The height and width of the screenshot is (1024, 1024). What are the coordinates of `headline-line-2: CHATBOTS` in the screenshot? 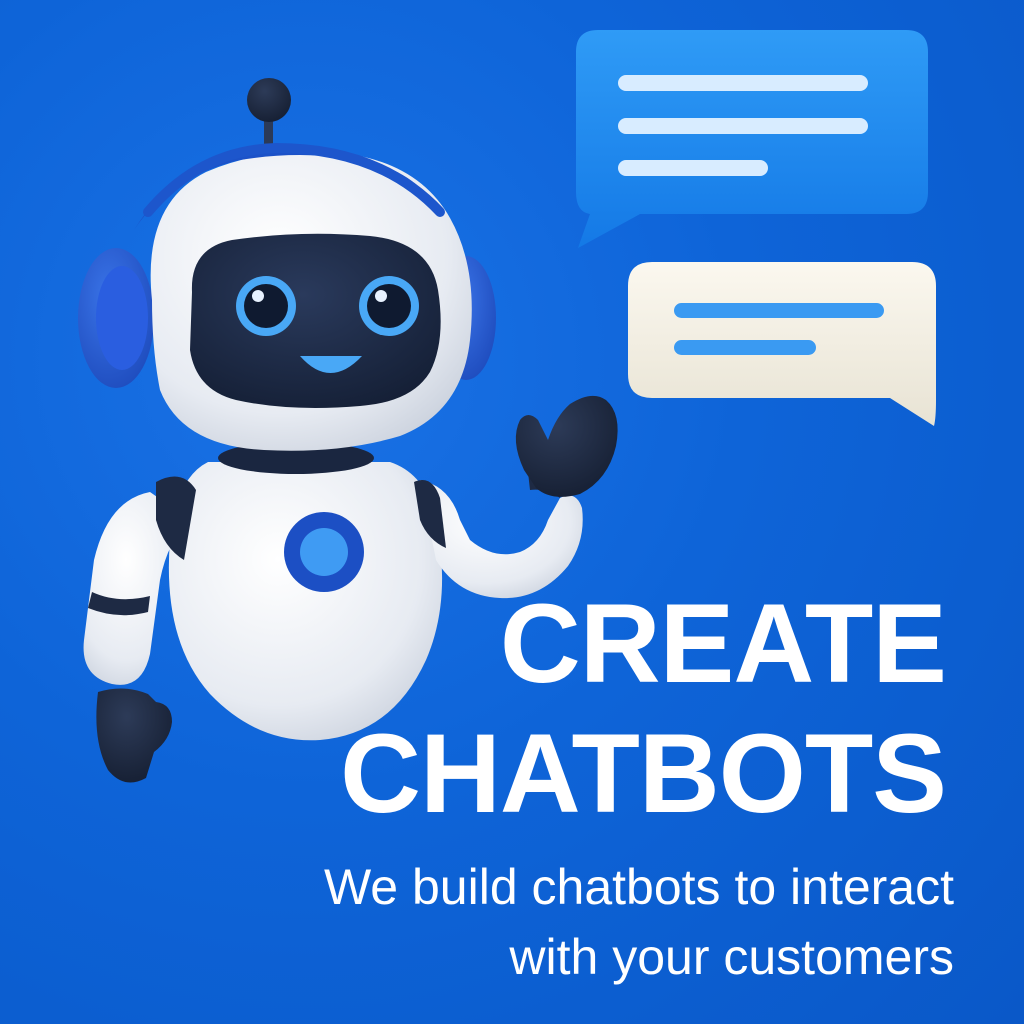 It's located at (643, 773).